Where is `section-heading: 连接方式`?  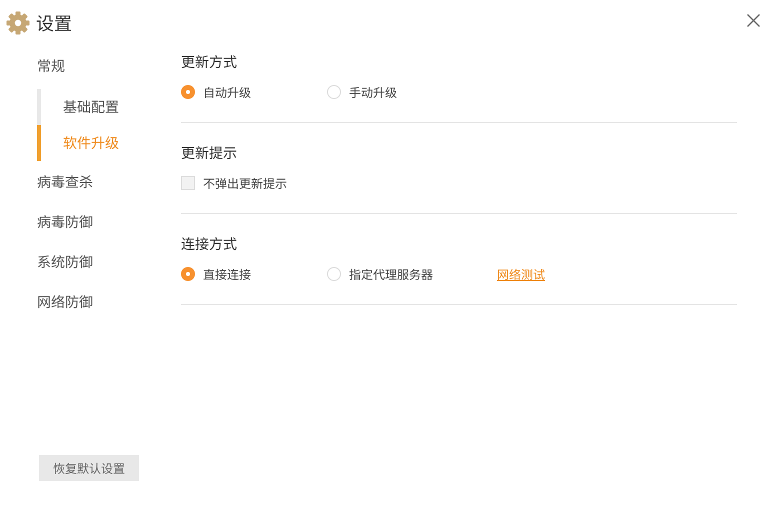 section-heading: 连接方式 is located at coordinates (209, 244).